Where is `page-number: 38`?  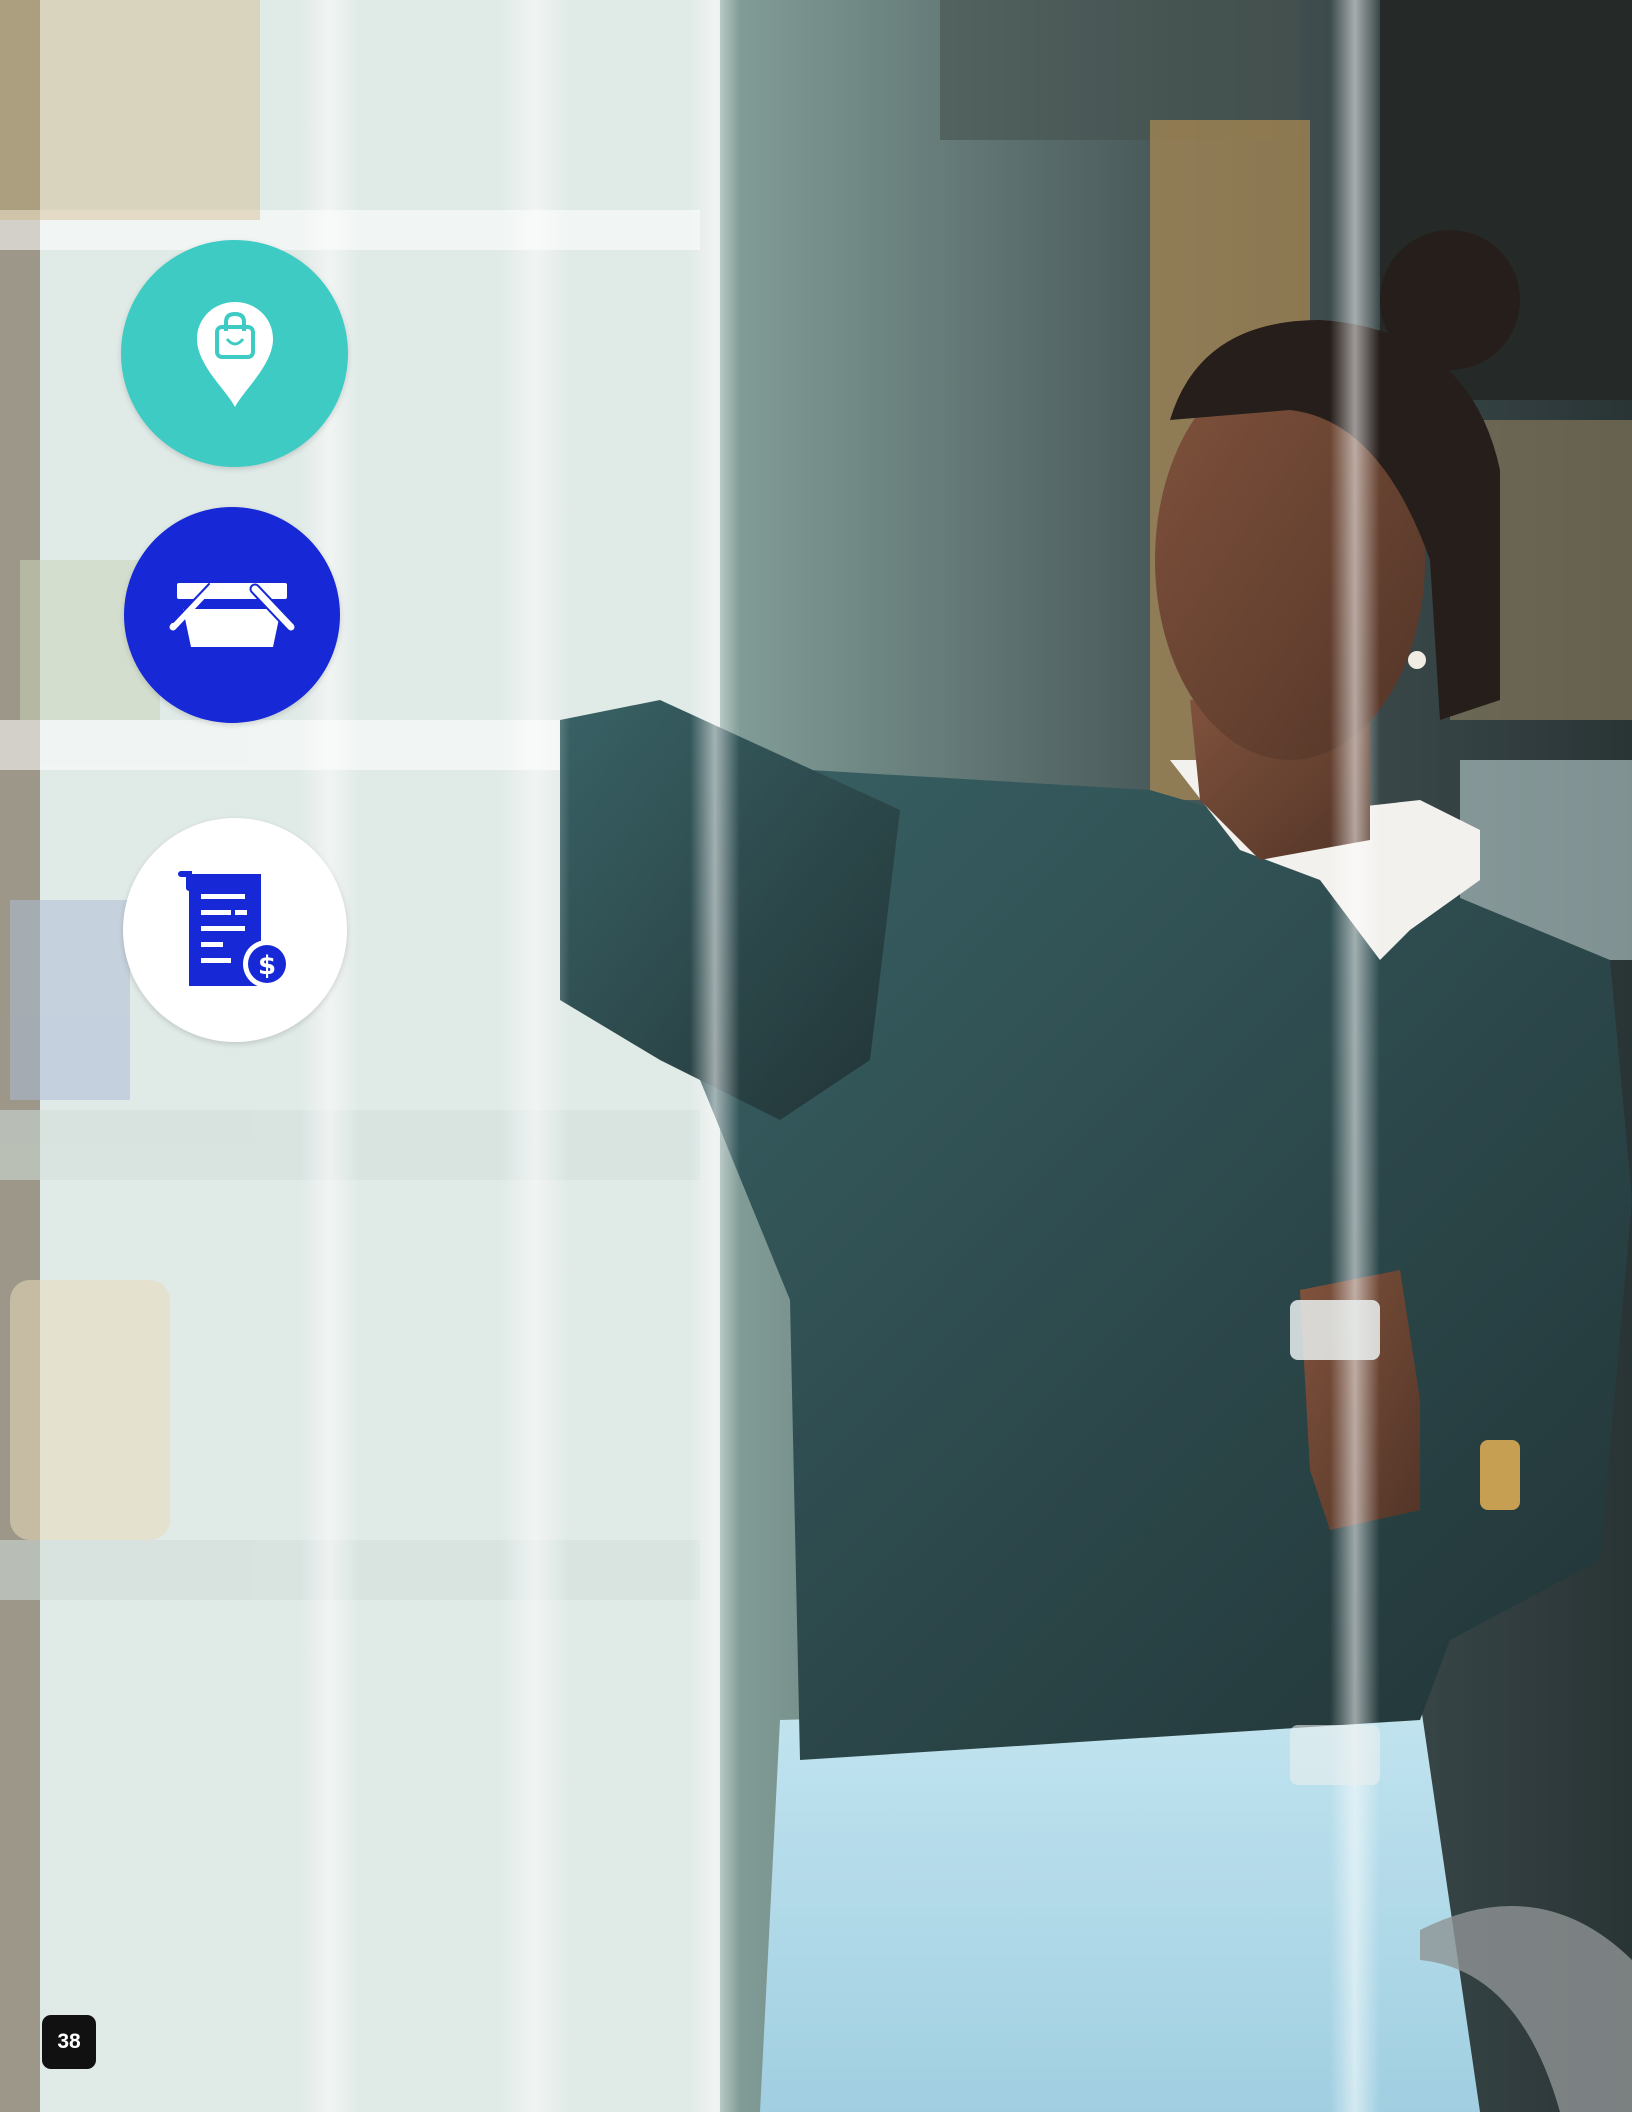 page-number: 38 is located at coordinates (69, 2042).